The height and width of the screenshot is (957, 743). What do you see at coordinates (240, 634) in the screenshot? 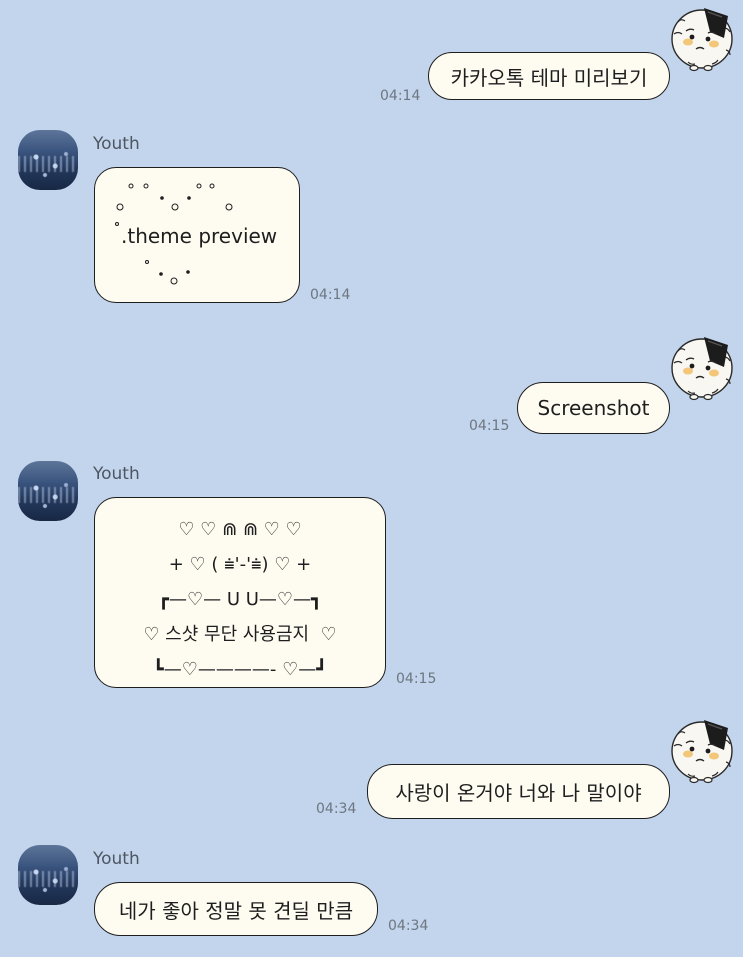
I see `ascii-art-line: ♡ 스샷 무단 사용금지 ♡` at bounding box center [240, 634].